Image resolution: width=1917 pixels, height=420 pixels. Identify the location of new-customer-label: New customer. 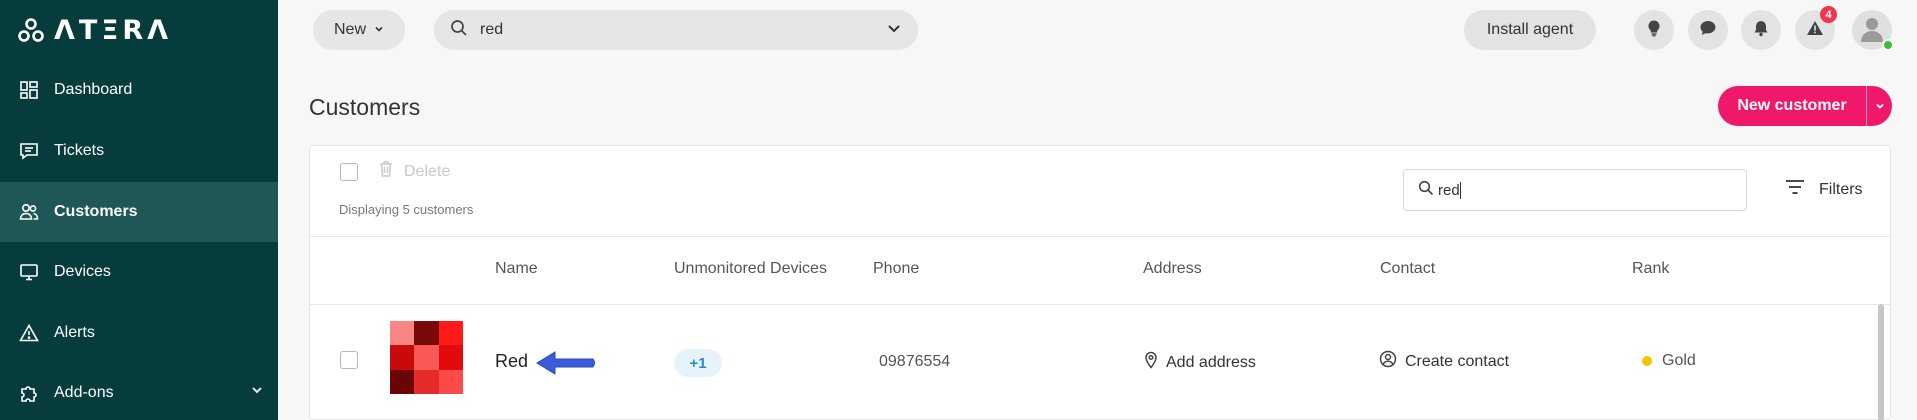
(1792, 105).